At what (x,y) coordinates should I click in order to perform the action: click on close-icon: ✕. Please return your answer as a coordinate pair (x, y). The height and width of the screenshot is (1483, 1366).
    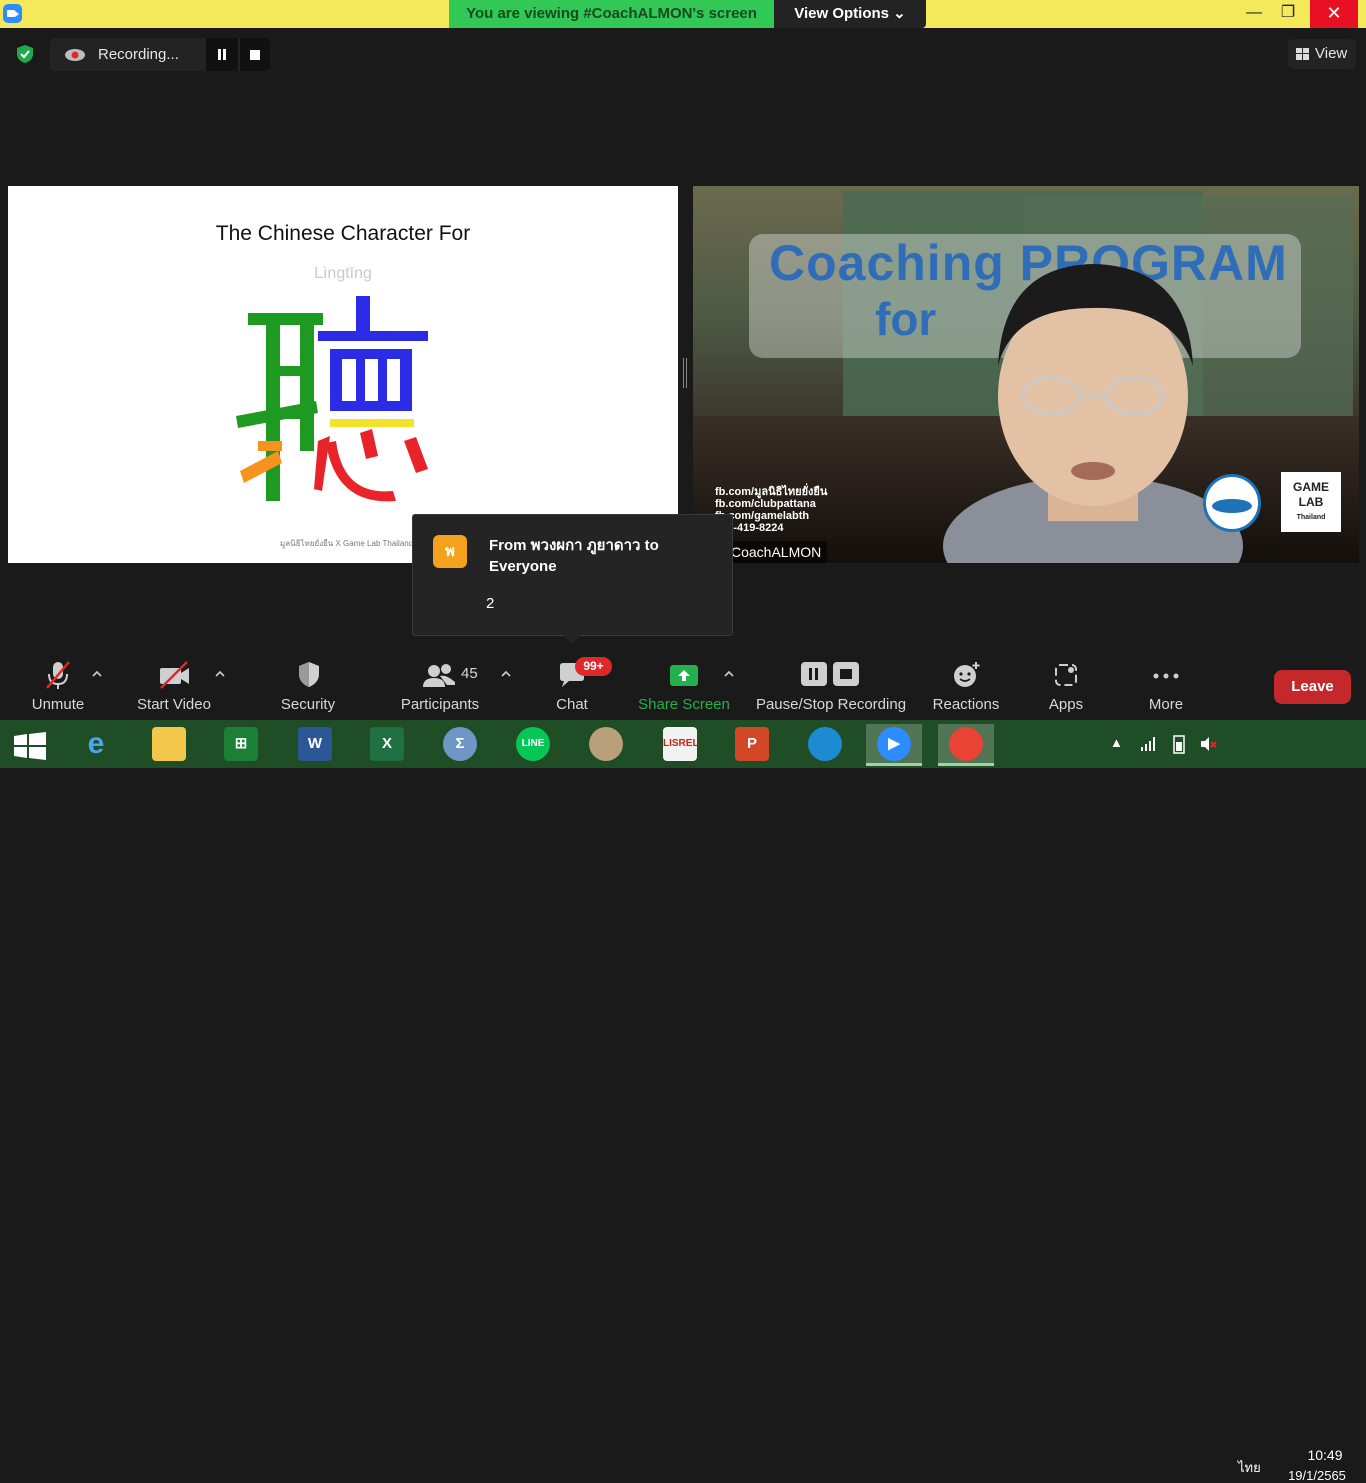
    Looking at the image, I should click on (1334, 14).